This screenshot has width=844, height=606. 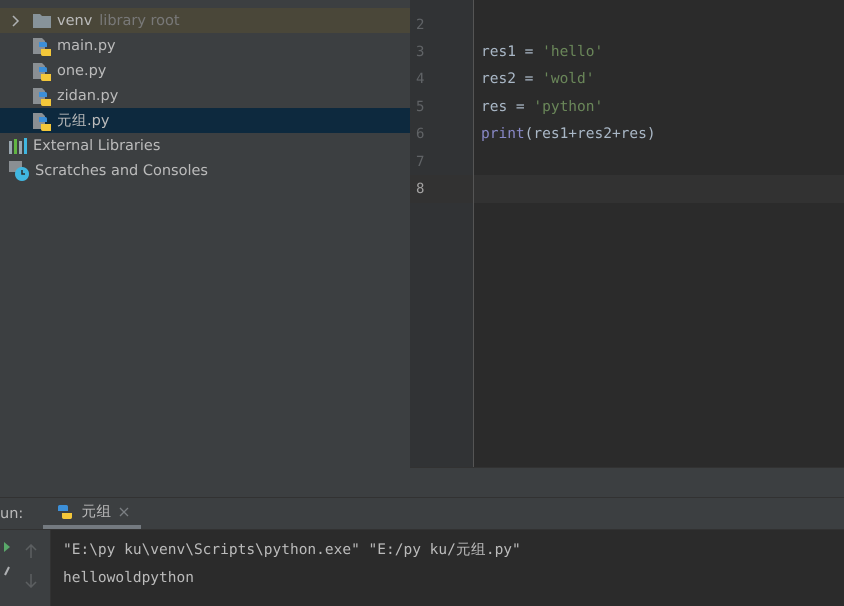 What do you see at coordinates (86, 46) in the screenshot?
I see `tree-label: main.py` at bounding box center [86, 46].